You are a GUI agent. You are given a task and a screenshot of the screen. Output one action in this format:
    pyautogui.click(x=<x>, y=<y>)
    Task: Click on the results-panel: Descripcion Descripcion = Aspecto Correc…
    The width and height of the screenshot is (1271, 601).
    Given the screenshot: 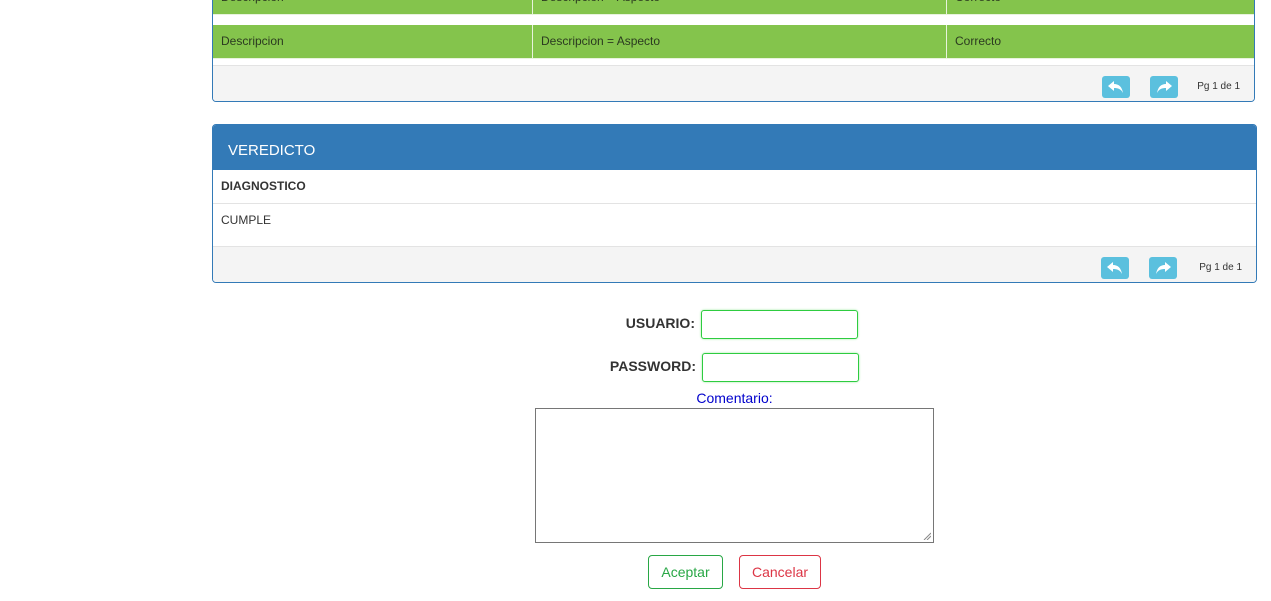 What is the action you would take?
    pyautogui.click(x=733, y=51)
    